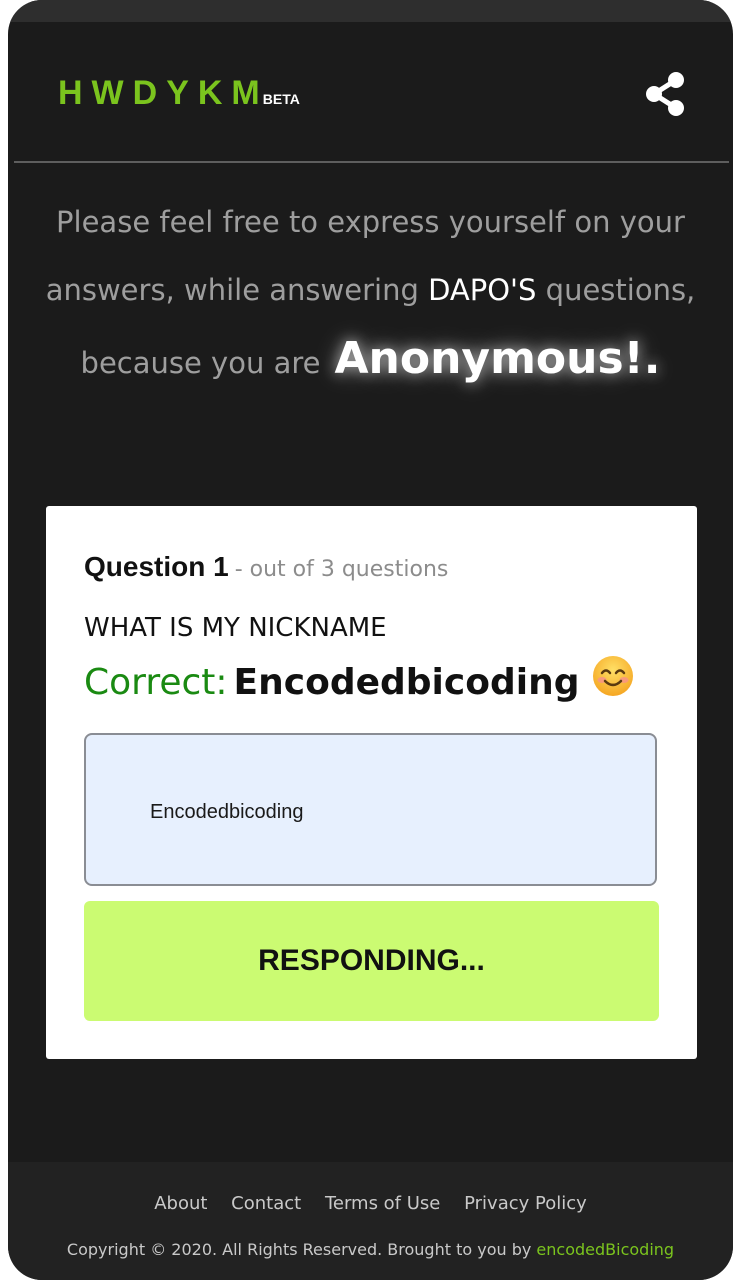 This screenshot has width=740, height=1280. I want to click on intro-line-2-start: answers, while answering, so click(237, 290).